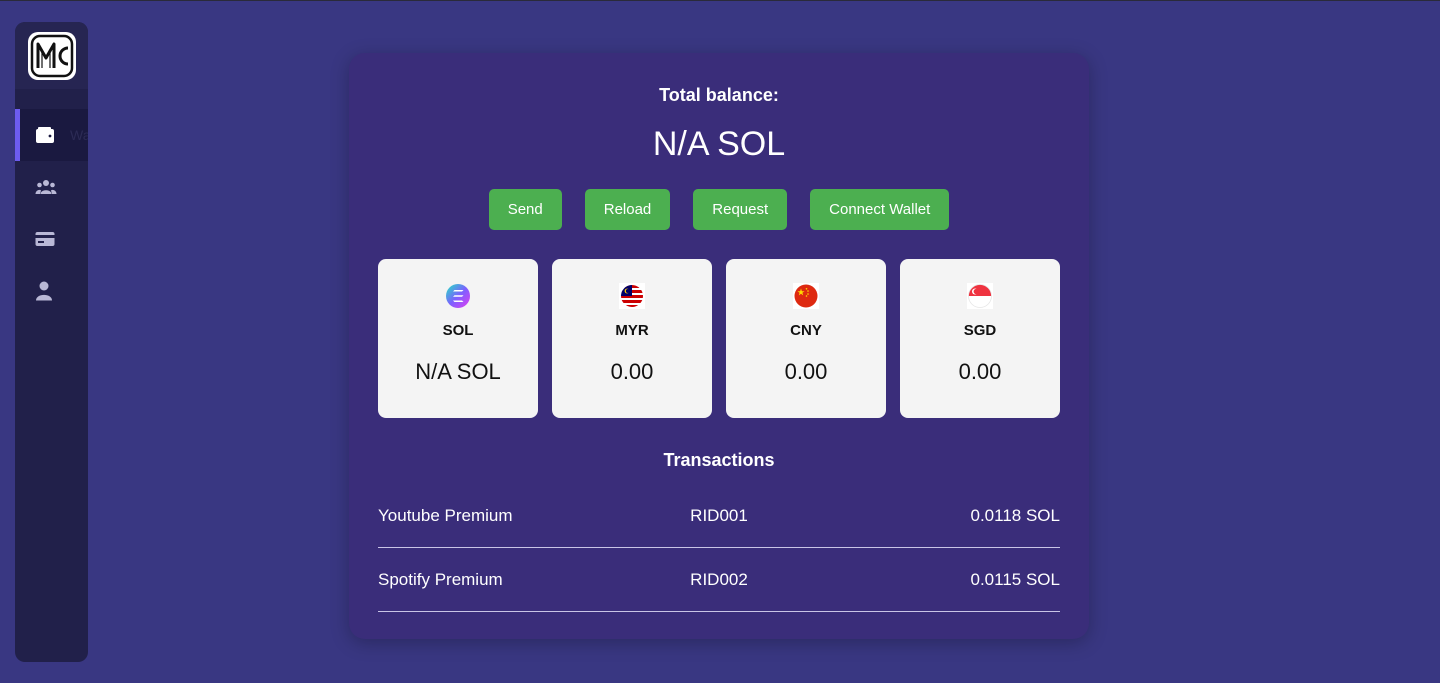  Describe the element at coordinates (806, 296) in the screenshot. I see `china-flag-icon` at that location.